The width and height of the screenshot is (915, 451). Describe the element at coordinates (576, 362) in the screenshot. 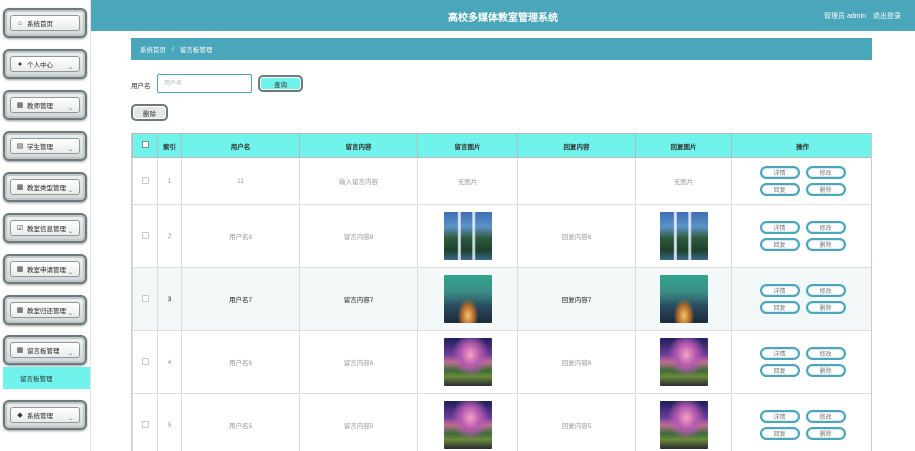

I see `cell-reply: 回复内容6` at that location.